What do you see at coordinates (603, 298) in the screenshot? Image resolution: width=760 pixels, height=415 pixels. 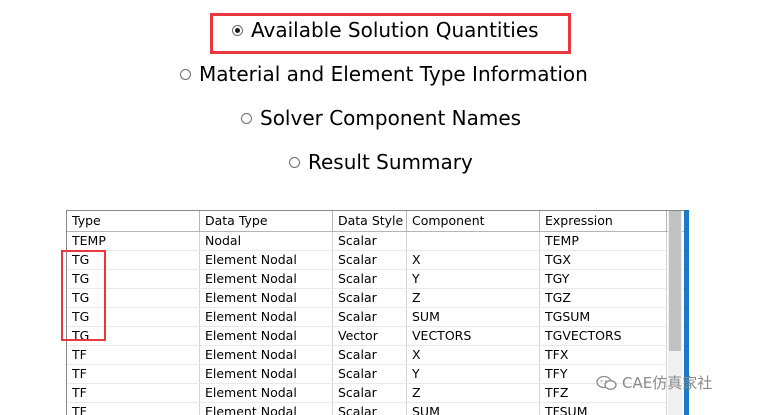 I see `cell-expression: TGZ` at bounding box center [603, 298].